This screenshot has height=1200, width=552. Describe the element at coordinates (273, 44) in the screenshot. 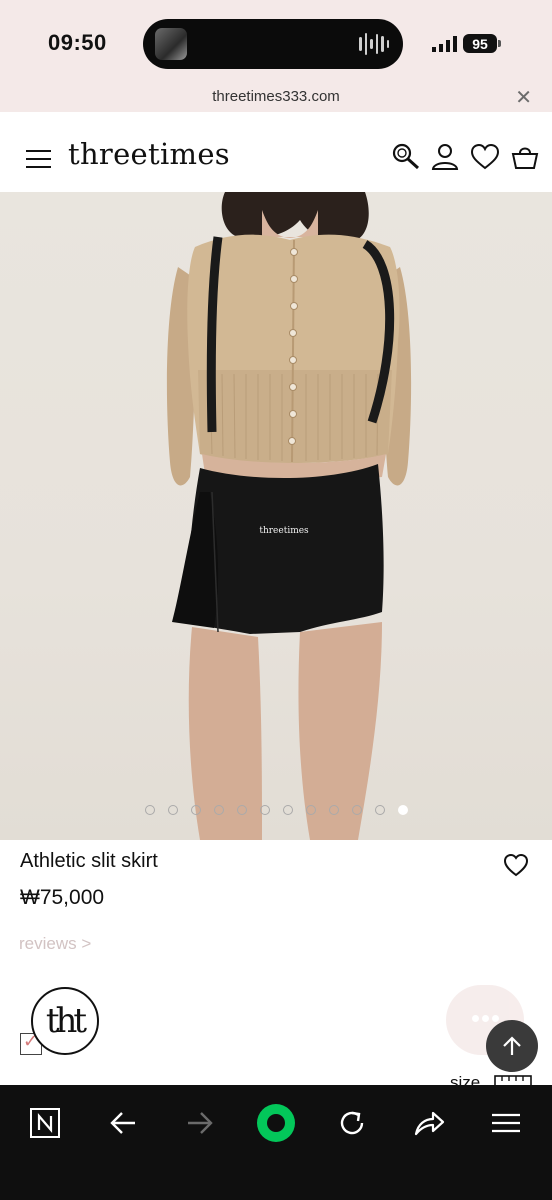

I see `dynamic-island` at that location.